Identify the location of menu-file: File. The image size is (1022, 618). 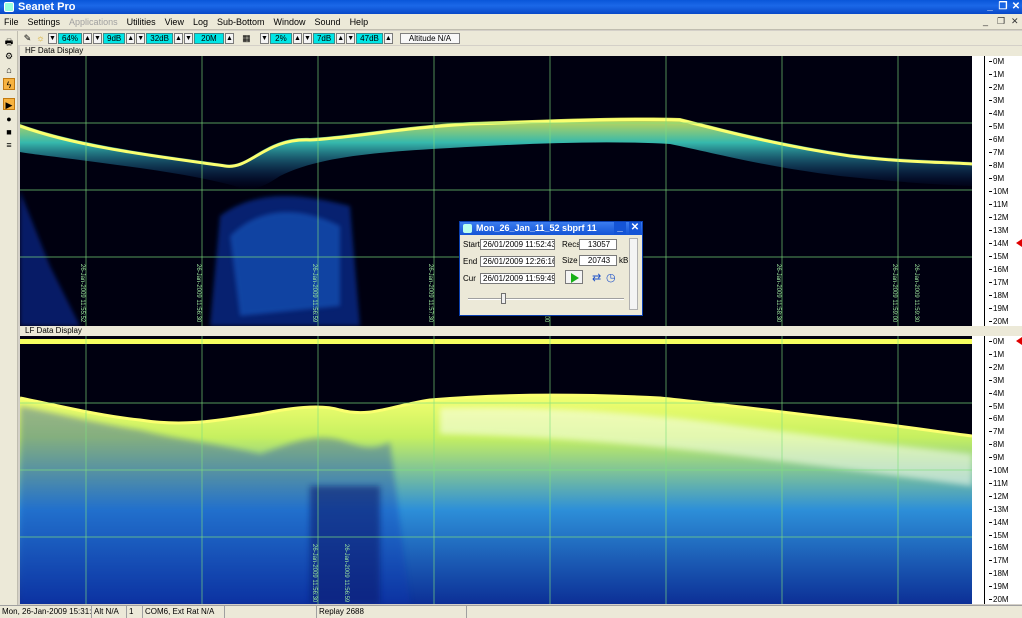
(11, 22).